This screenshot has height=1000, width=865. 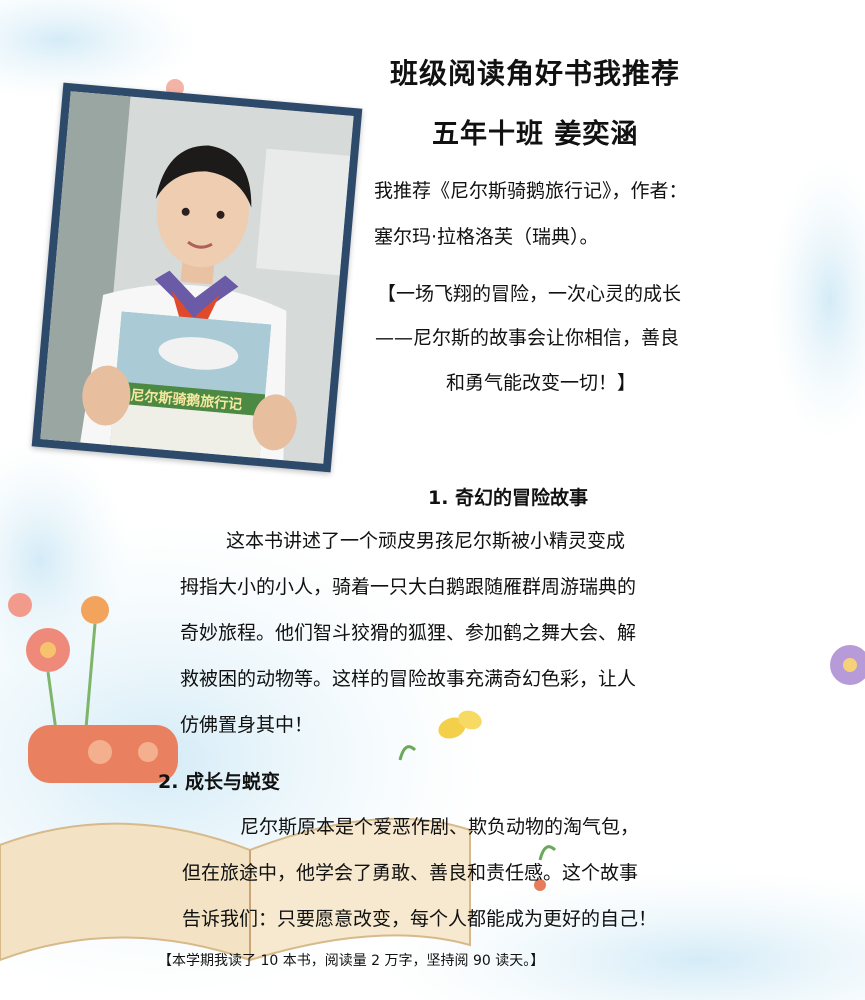 I want to click on reading-summary: 【本学期我读了 10 本书，阅读量 2 万字，坚持阅 90 读天。】, so click(x=351, y=961).